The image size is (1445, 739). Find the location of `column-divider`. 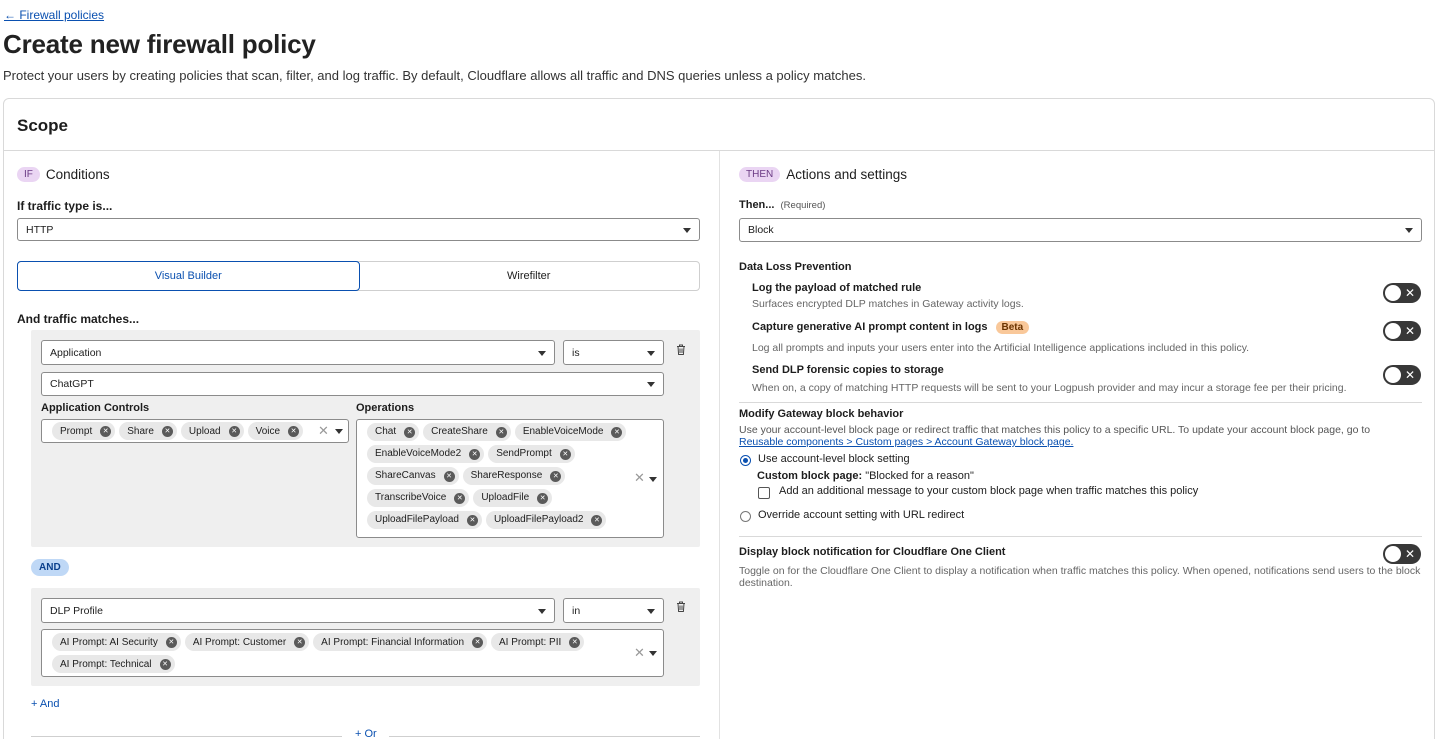

column-divider is located at coordinates (719, 445).